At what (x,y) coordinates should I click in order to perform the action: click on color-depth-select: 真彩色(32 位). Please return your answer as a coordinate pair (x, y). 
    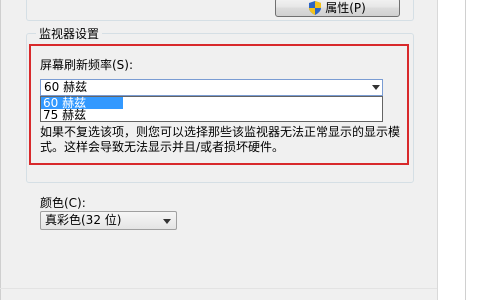
    Looking at the image, I should click on (108, 220).